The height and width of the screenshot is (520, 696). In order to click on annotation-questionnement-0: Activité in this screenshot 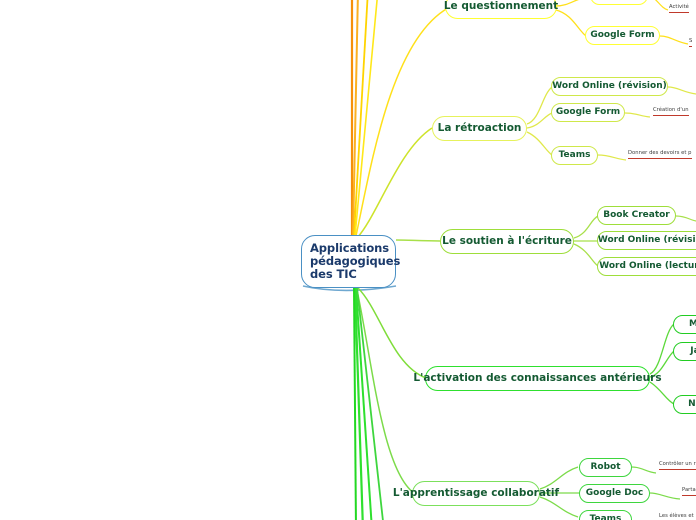, I will do `click(679, 8)`.